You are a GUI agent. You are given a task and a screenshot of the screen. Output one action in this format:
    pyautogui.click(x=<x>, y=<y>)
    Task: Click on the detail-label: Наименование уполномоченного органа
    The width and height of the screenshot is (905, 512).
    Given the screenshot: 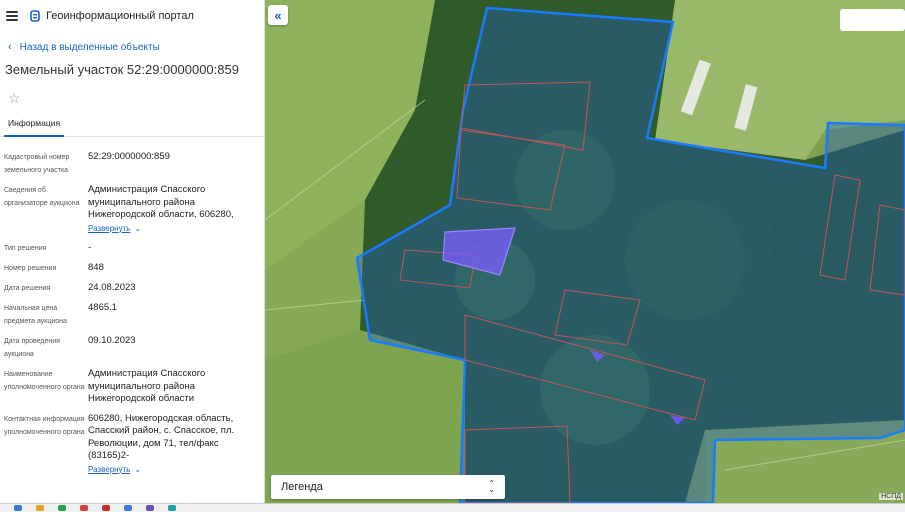 What is the action you would take?
    pyautogui.click(x=44, y=381)
    